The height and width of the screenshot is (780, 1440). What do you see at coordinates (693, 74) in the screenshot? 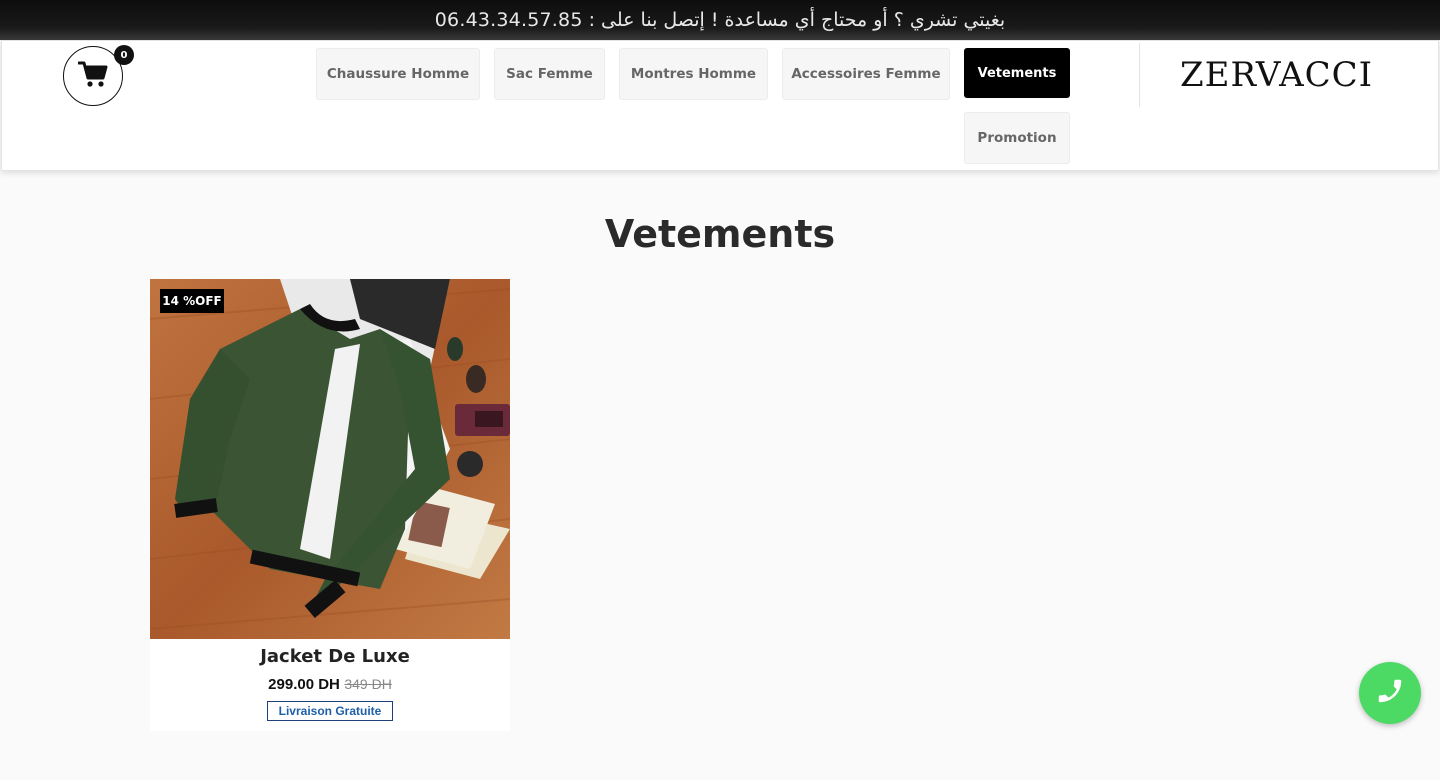
I see `nav-montres-homme: Montres Homme` at bounding box center [693, 74].